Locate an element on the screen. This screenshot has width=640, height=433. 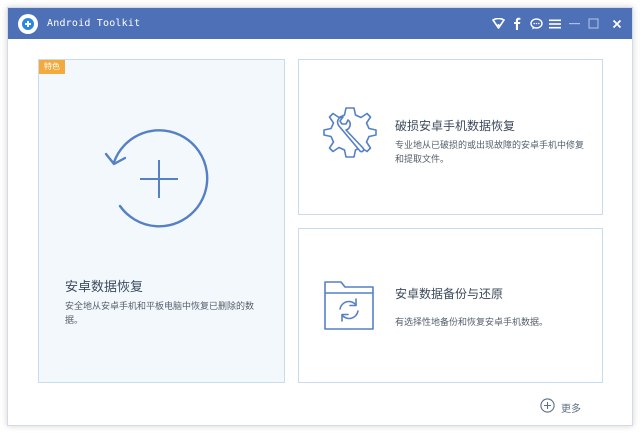
card-description: 专业地从已破损的或出现故障的安卓手机中修复和提取文件。 is located at coordinates (490, 153).